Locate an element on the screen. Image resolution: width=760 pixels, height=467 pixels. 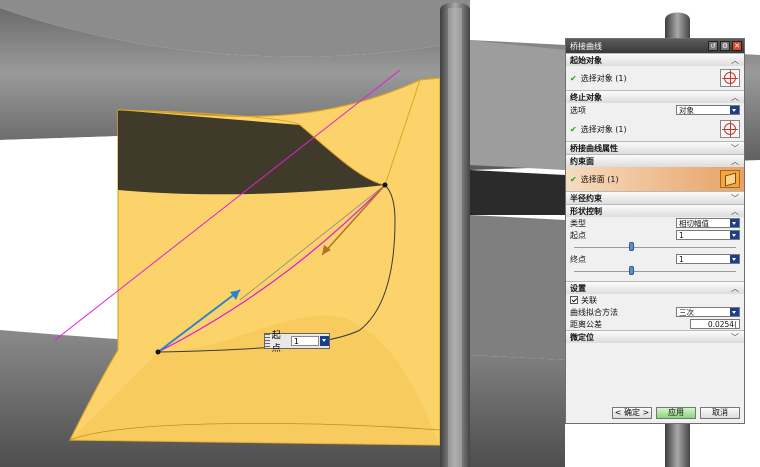
apply-button: 应用 is located at coordinates (676, 413).